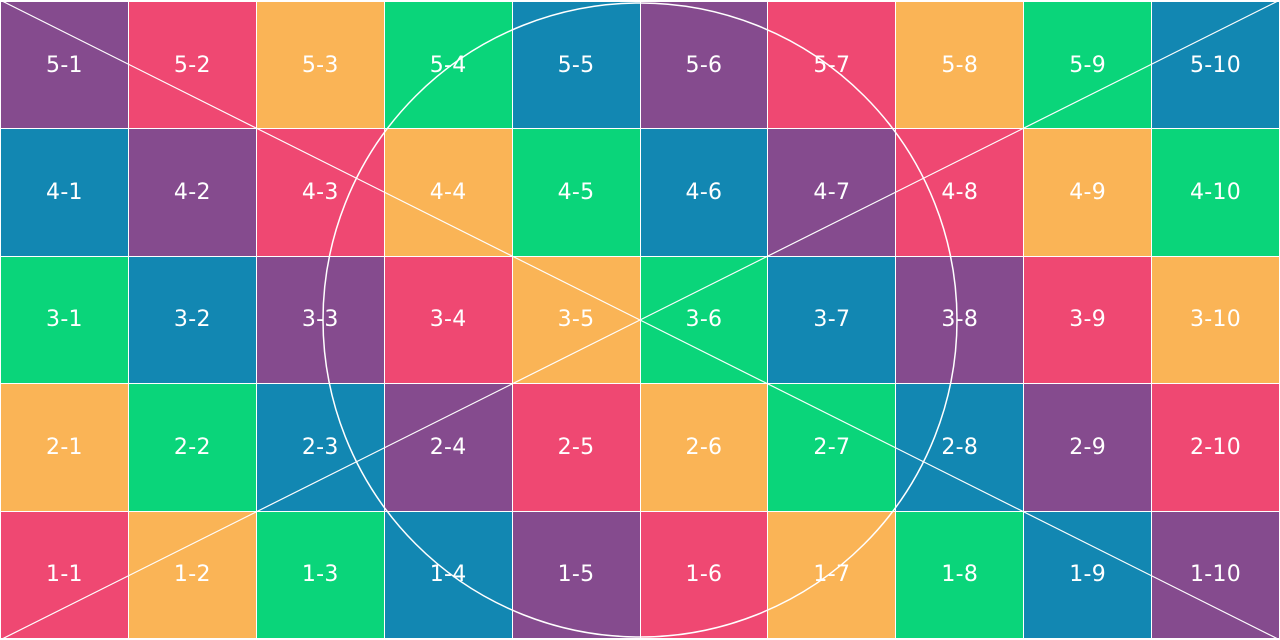 This screenshot has height=640, width=1280. Describe the element at coordinates (832, 447) in the screenshot. I see `tile-2-7: 2-7` at that location.